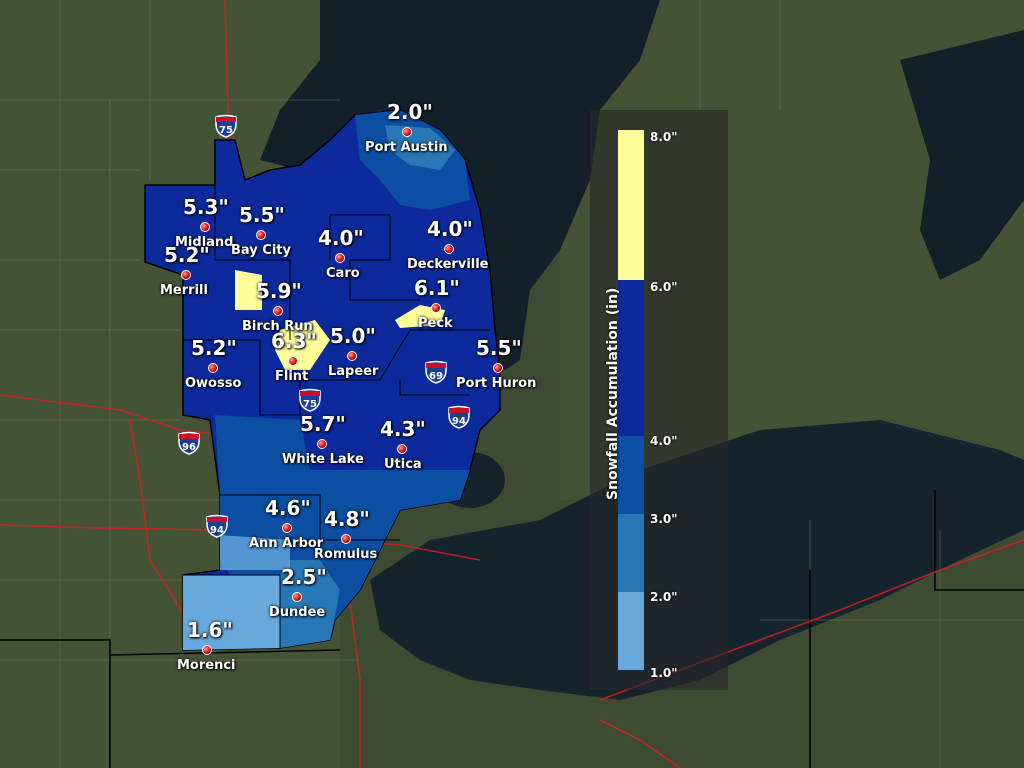 This screenshot has height=768, width=1024. I want to click on snowfall-value: 6.3", so click(294, 341).